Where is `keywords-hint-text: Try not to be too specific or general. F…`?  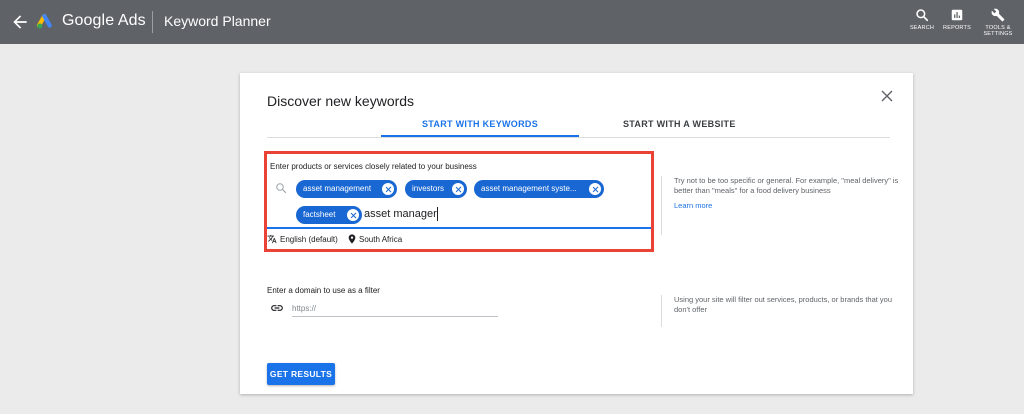
keywords-hint-text: Try not to be too specific or general. F… is located at coordinates (786, 185).